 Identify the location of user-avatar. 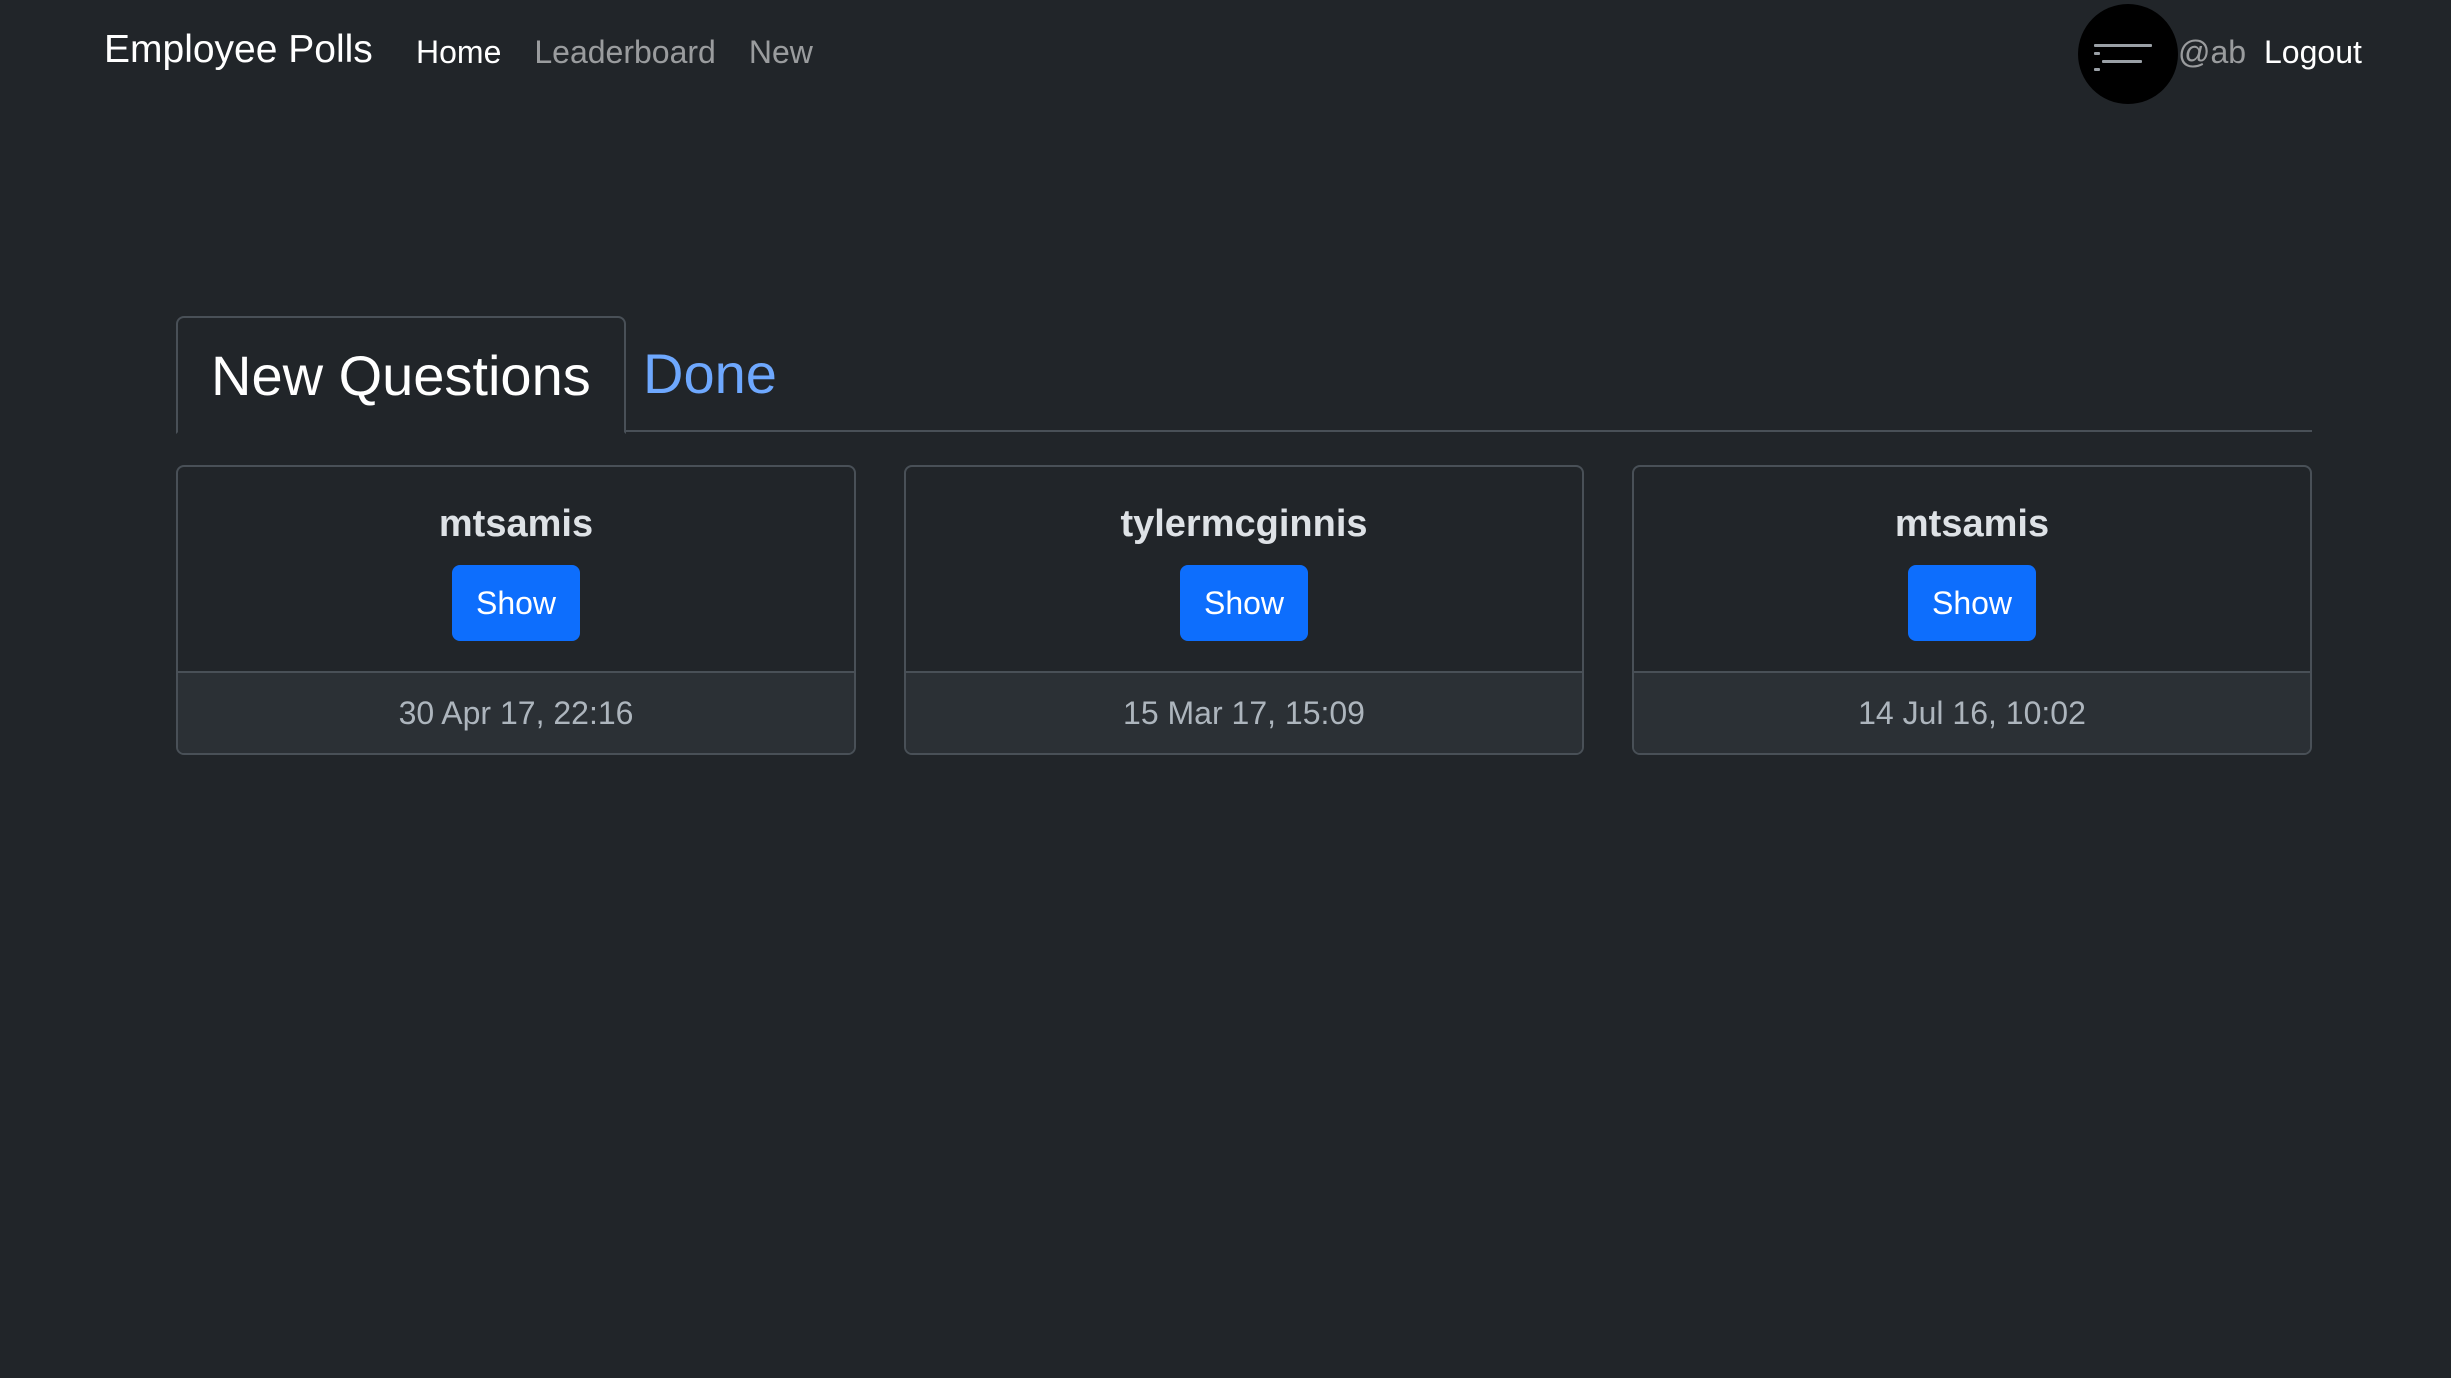
(2128, 54).